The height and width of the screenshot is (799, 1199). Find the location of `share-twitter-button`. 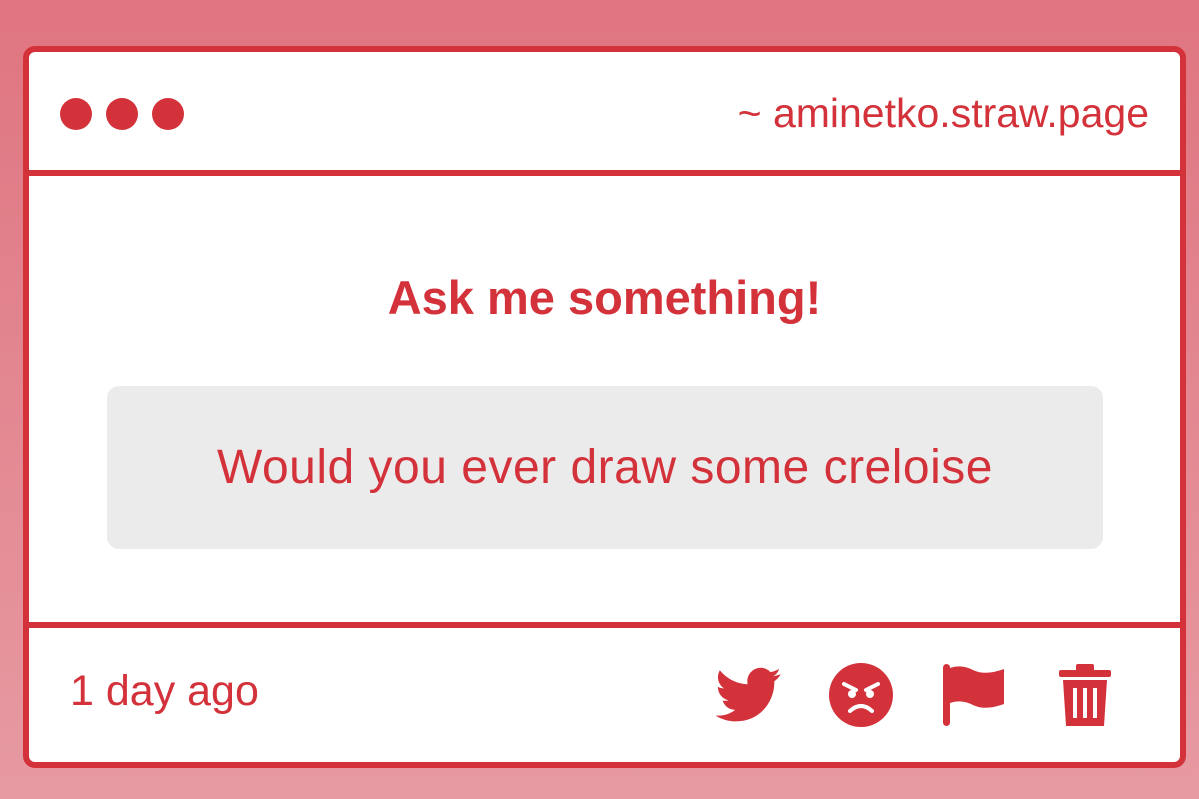

share-twitter-button is located at coordinates (749, 695).